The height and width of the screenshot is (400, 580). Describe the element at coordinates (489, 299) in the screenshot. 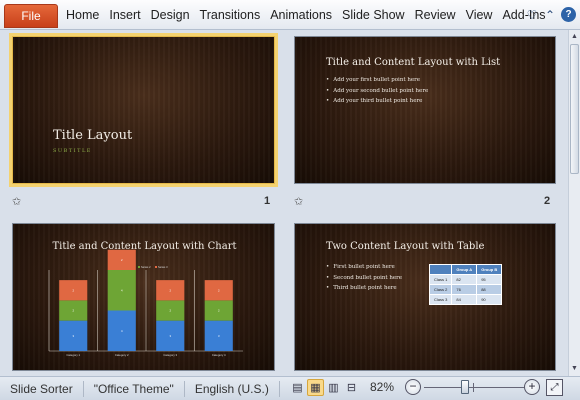

I see `table-cell: 90` at that location.